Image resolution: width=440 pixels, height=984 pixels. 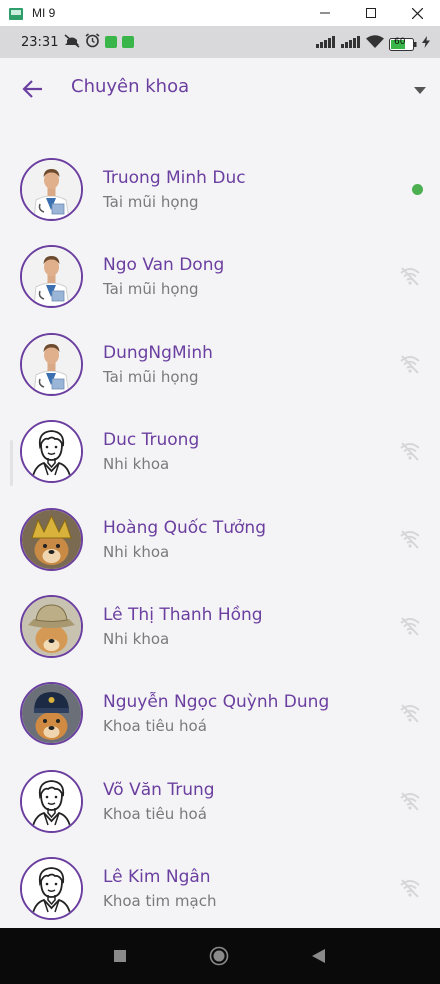 What do you see at coordinates (130, 86) in the screenshot?
I see `page-title: Chuyên khoa` at bounding box center [130, 86].